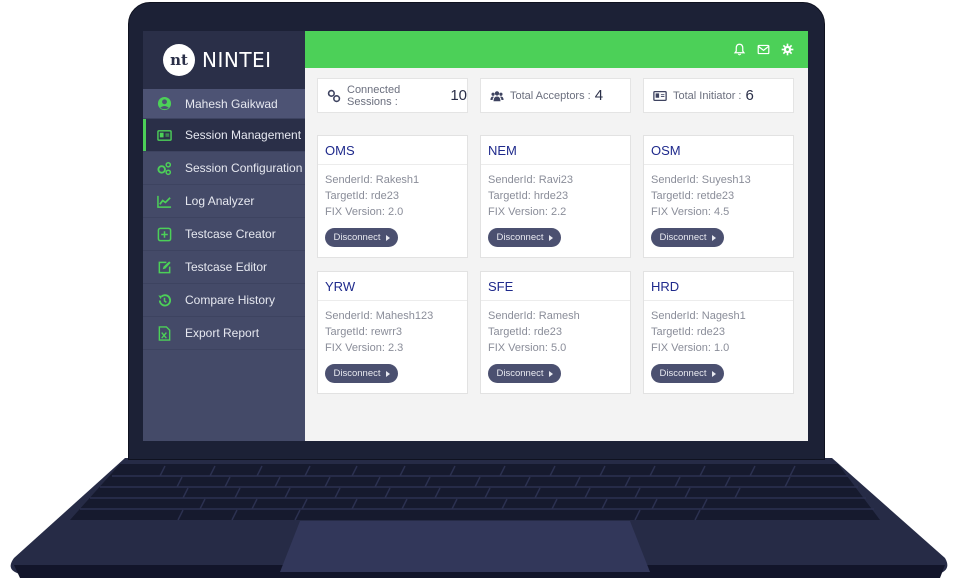  I want to click on sender-id: SenderId: Ramesh, so click(534, 316).